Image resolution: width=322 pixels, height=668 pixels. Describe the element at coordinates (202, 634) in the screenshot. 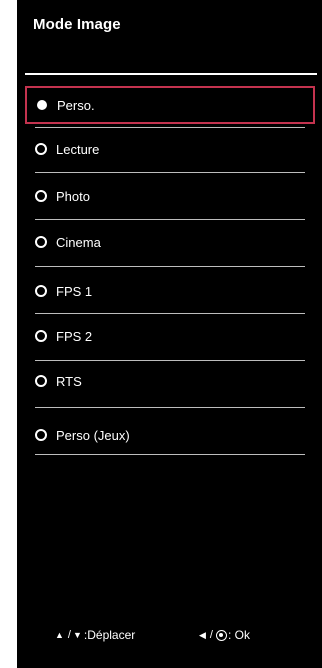

I see `left-triangle-icon: ◀` at that location.